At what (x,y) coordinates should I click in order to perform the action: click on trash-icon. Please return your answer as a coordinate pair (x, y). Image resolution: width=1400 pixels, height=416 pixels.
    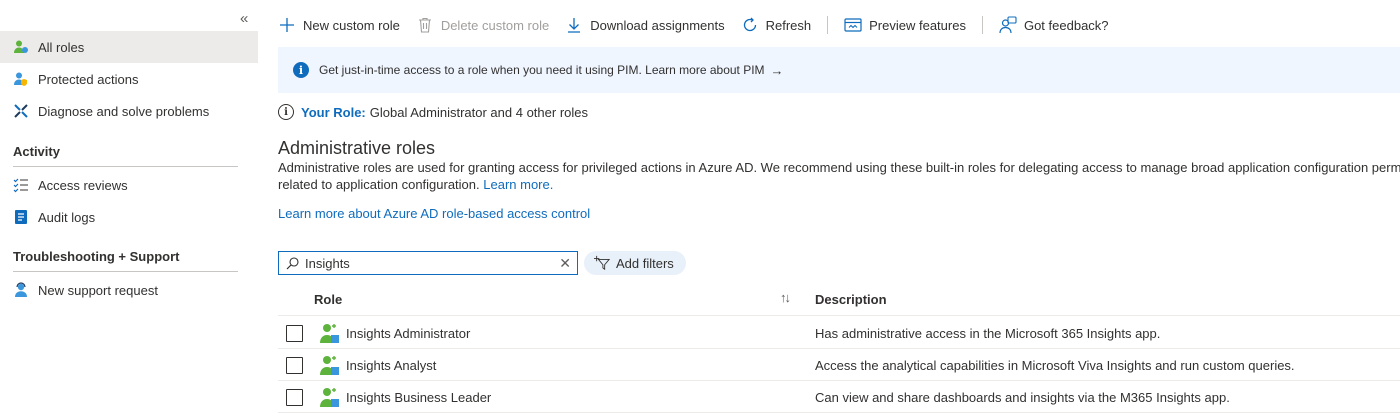
    Looking at the image, I should click on (425, 25).